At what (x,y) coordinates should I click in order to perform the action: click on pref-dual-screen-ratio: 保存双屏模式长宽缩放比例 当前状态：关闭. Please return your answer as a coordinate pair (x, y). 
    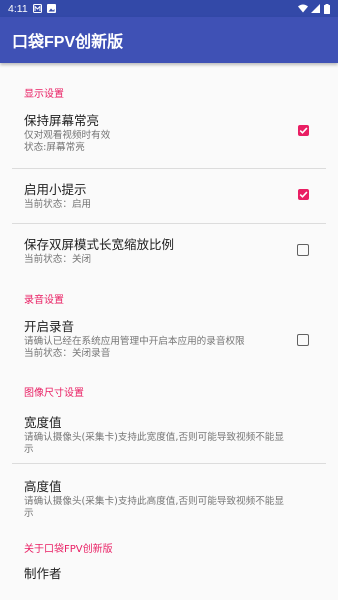
    Looking at the image, I should click on (169, 253).